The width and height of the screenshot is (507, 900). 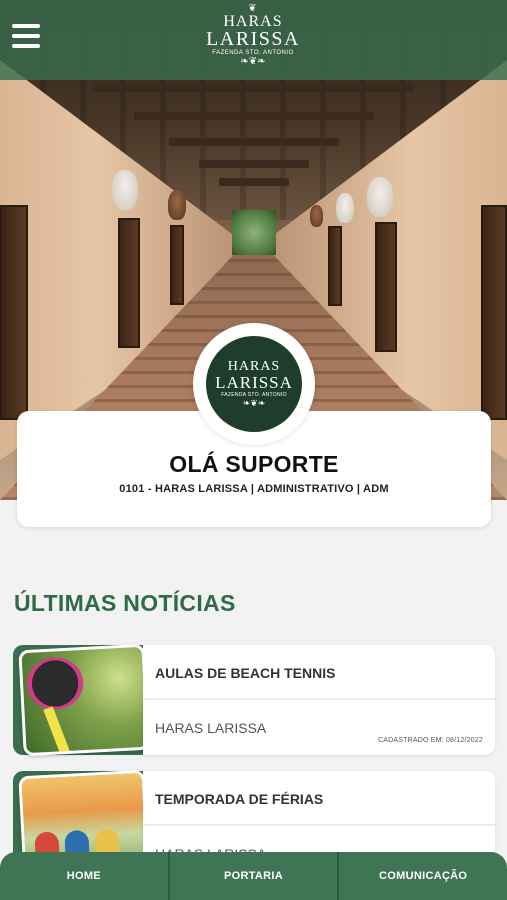 What do you see at coordinates (253, 61) in the screenshot?
I see `logo-bottom-ornament: ❧❦❧` at bounding box center [253, 61].